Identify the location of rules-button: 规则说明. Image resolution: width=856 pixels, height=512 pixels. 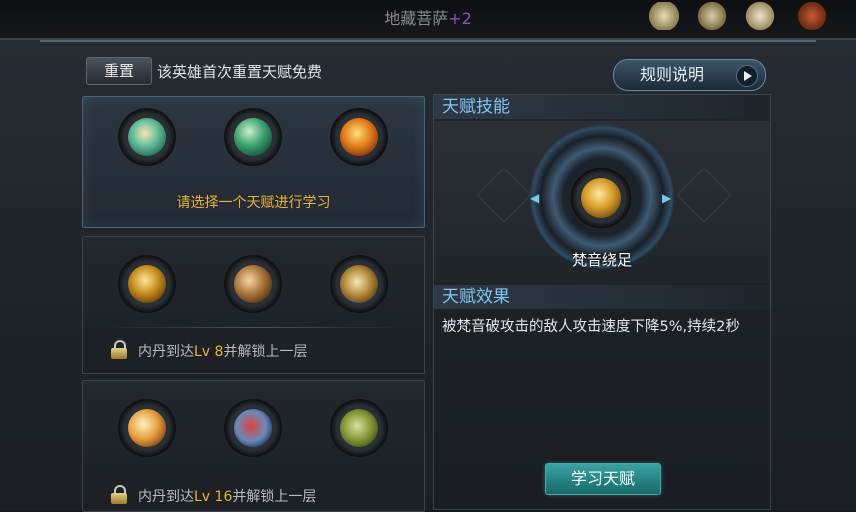
(689, 75).